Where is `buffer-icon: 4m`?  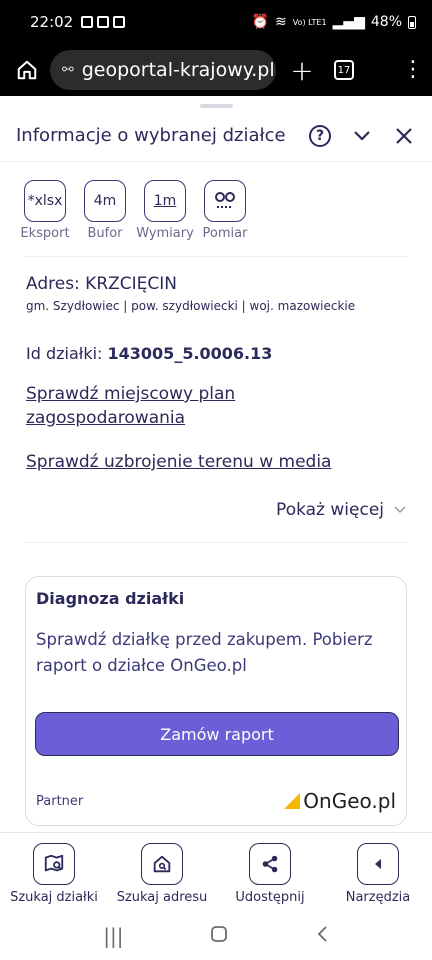 buffer-icon: 4m is located at coordinates (105, 201).